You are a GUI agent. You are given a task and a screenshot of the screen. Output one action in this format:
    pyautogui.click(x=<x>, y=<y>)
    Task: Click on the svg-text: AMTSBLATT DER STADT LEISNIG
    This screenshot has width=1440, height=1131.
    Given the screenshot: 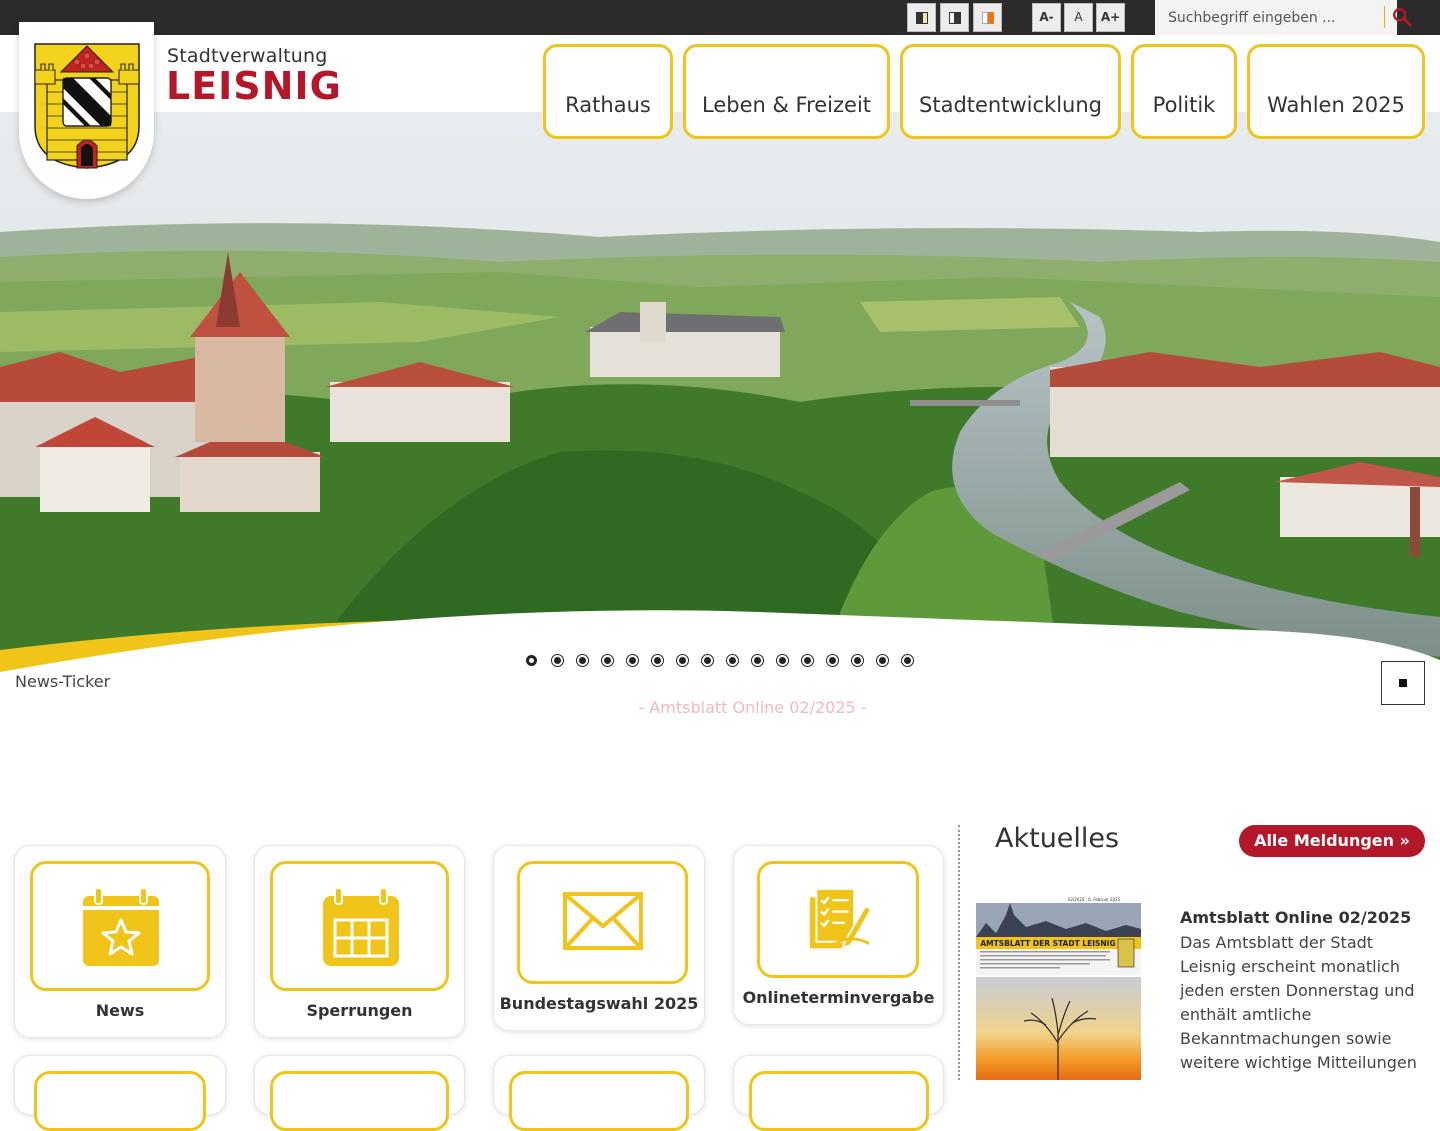 What is the action you would take?
    pyautogui.click(x=1047, y=943)
    